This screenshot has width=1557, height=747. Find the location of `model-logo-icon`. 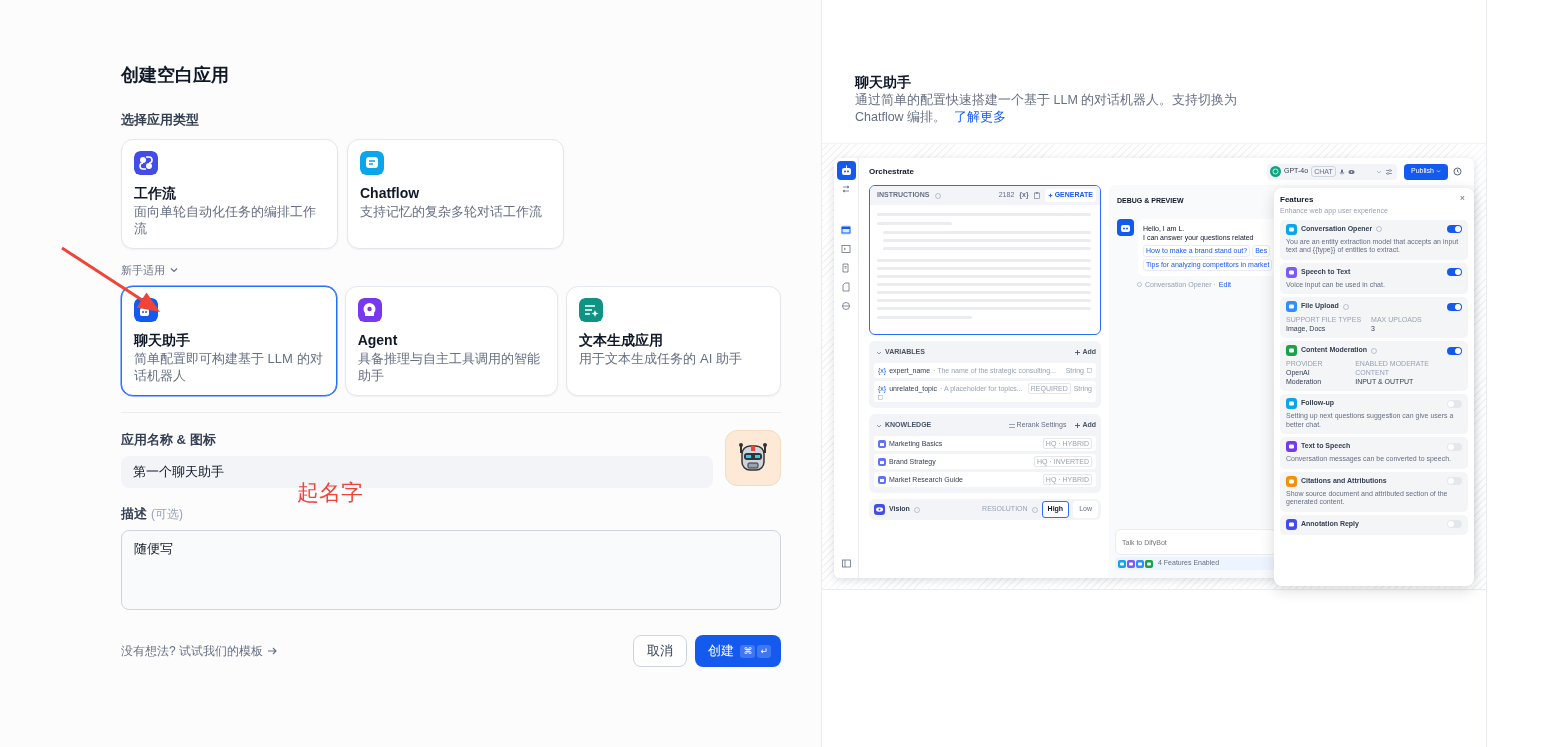

model-logo-icon is located at coordinates (1275, 171).